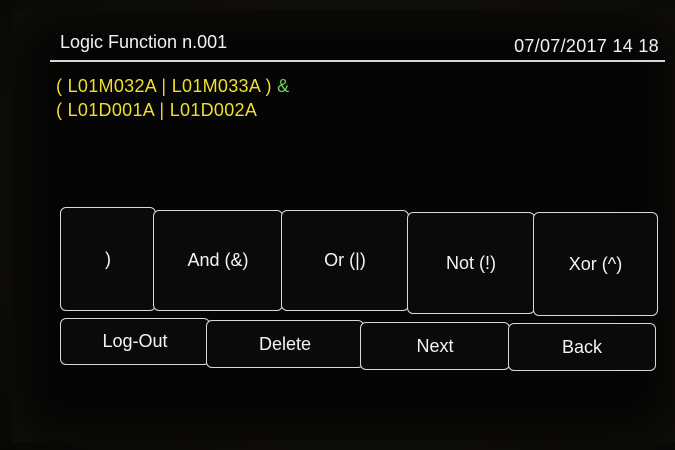 The height and width of the screenshot is (450, 675). Describe the element at coordinates (586, 46) in the screenshot. I see `datetime-display: 07/07/2017 14 18` at that location.